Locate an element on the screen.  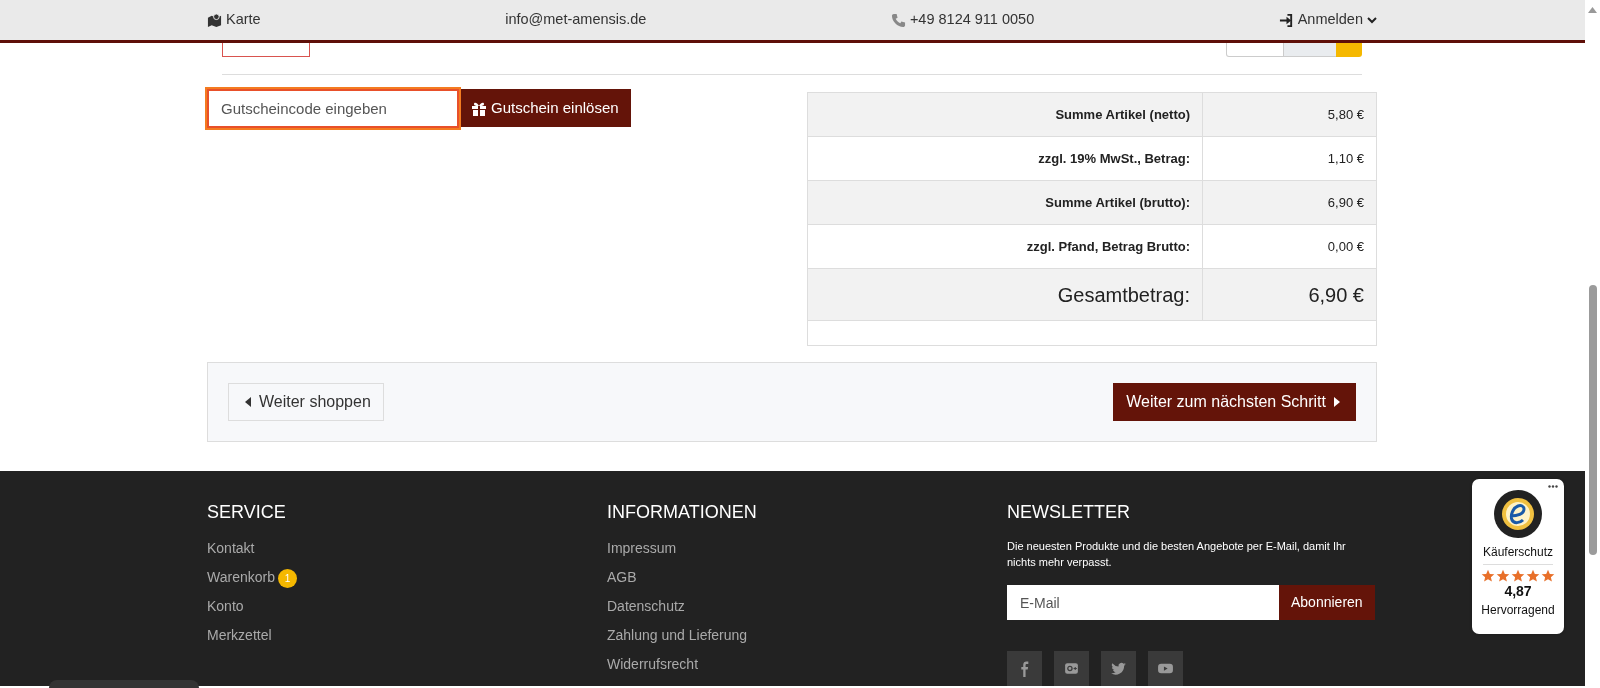
rating-verdict: Hervorragend is located at coordinates (1518, 610).